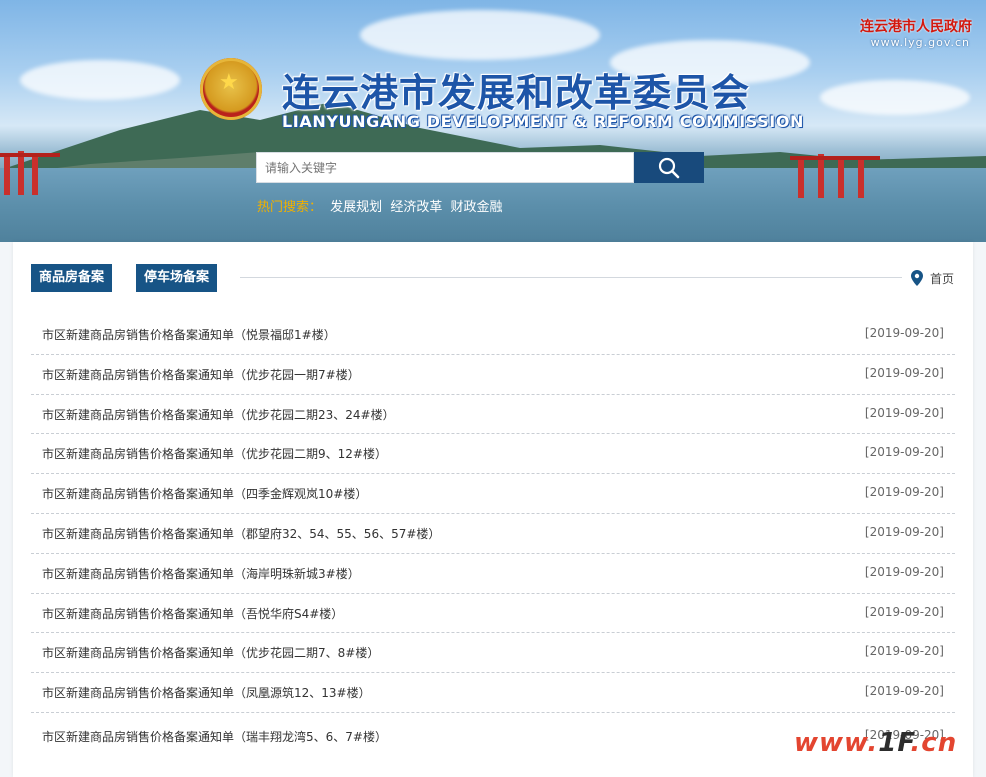  What do you see at coordinates (241, 533) in the screenshot?
I see `list-item-title: 市区新建商品房销售价格备案通知单（郡望府32、54、55、56、57#楼）` at bounding box center [241, 533].